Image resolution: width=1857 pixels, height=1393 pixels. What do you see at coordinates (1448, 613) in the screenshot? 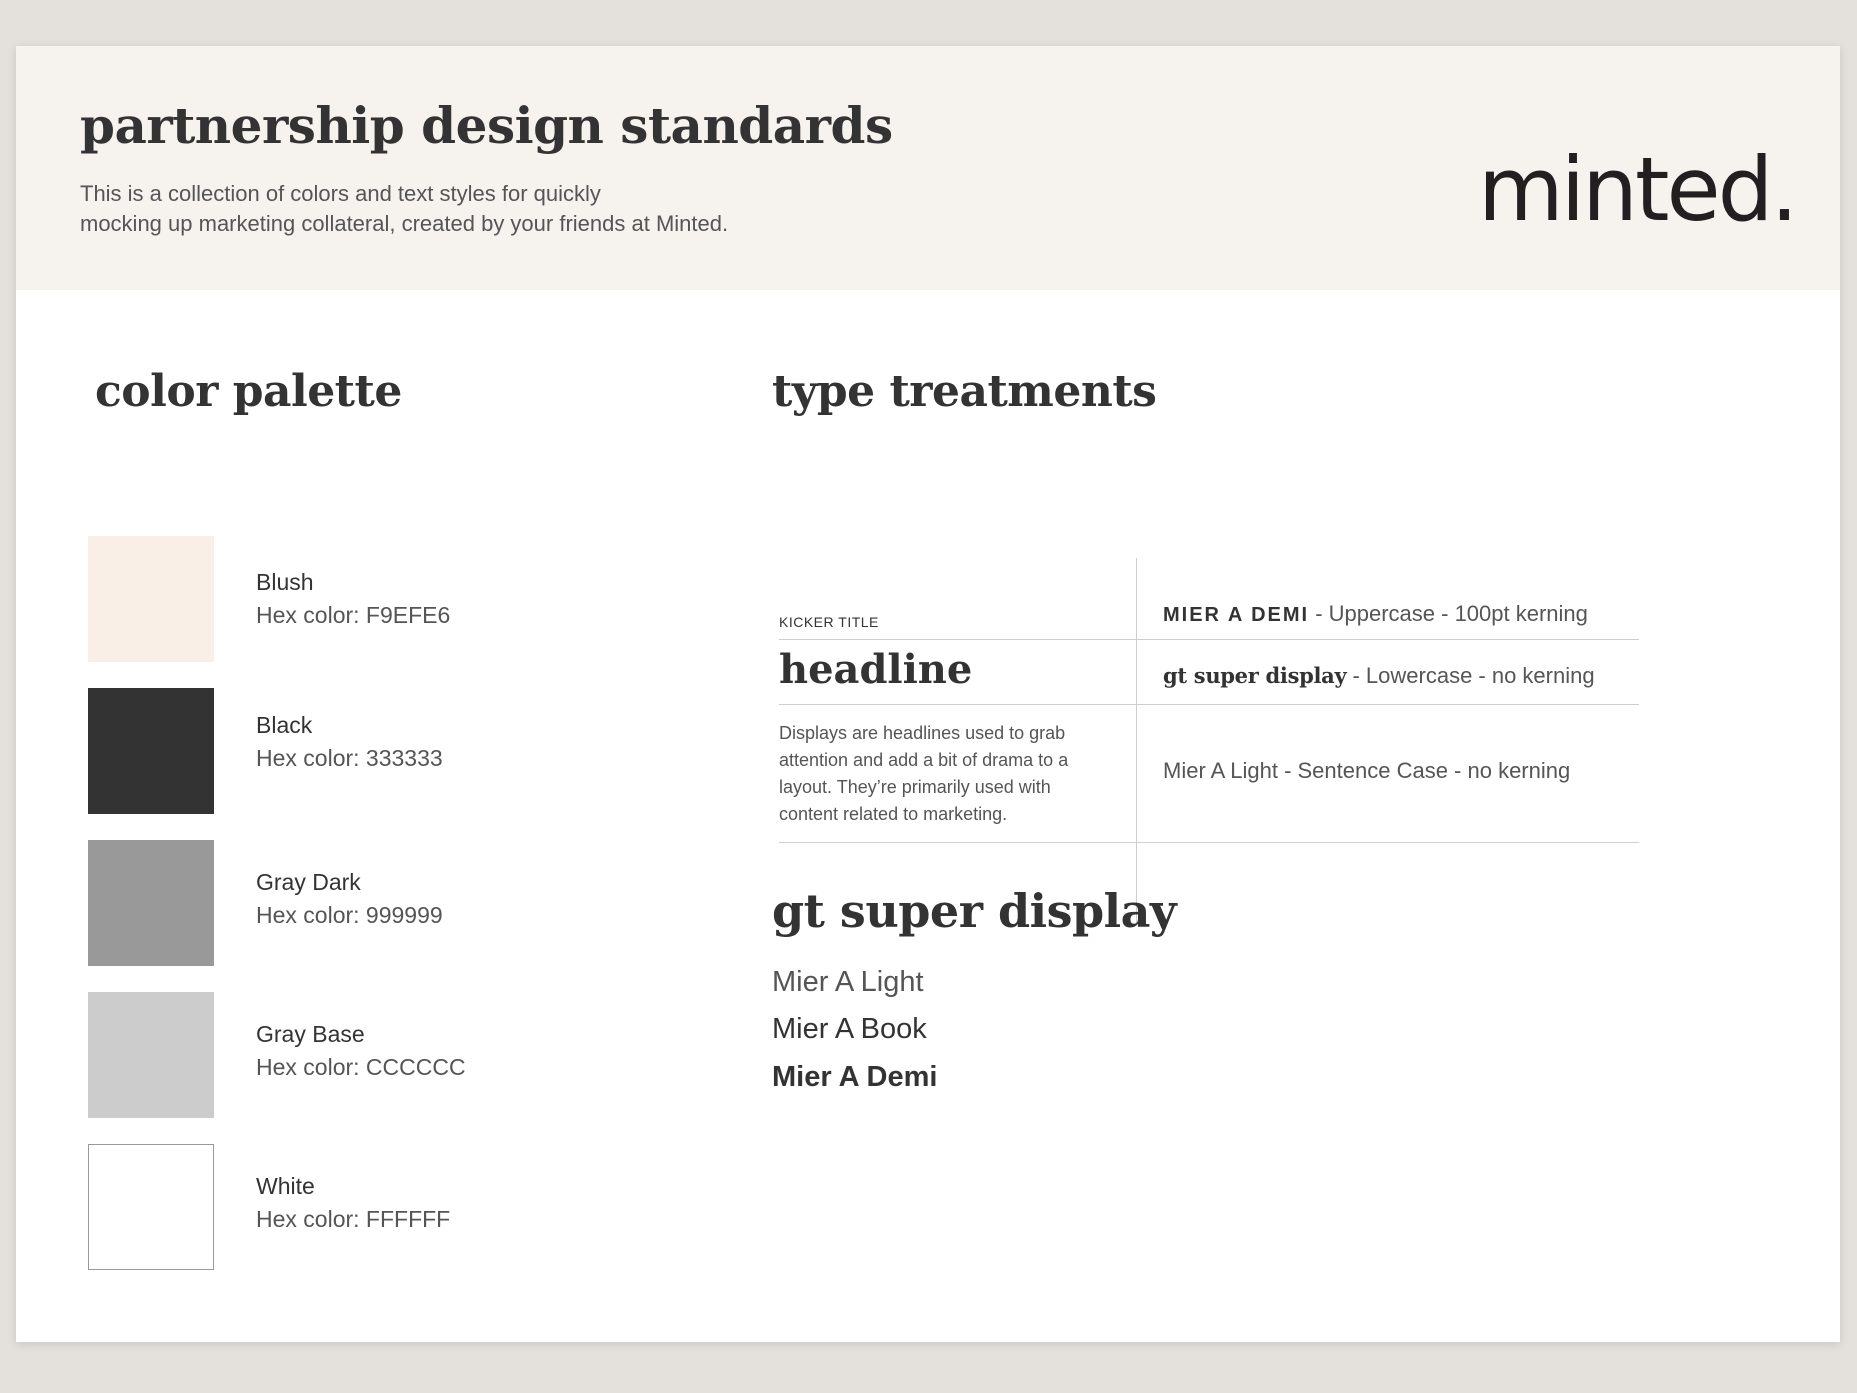
I see `spec-details: - Uppercase - 100pt kerning` at bounding box center [1448, 613].